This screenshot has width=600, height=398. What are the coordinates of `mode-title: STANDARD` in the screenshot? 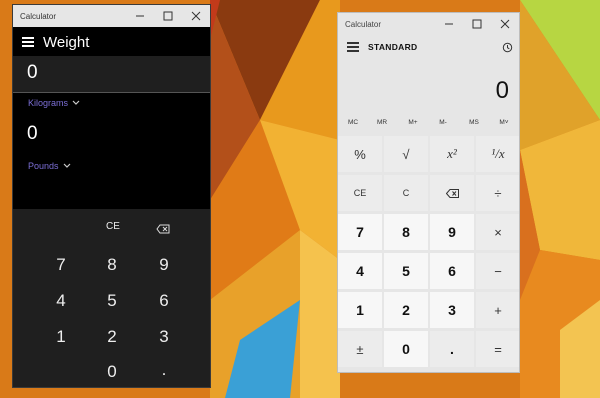 It's located at (393, 47).